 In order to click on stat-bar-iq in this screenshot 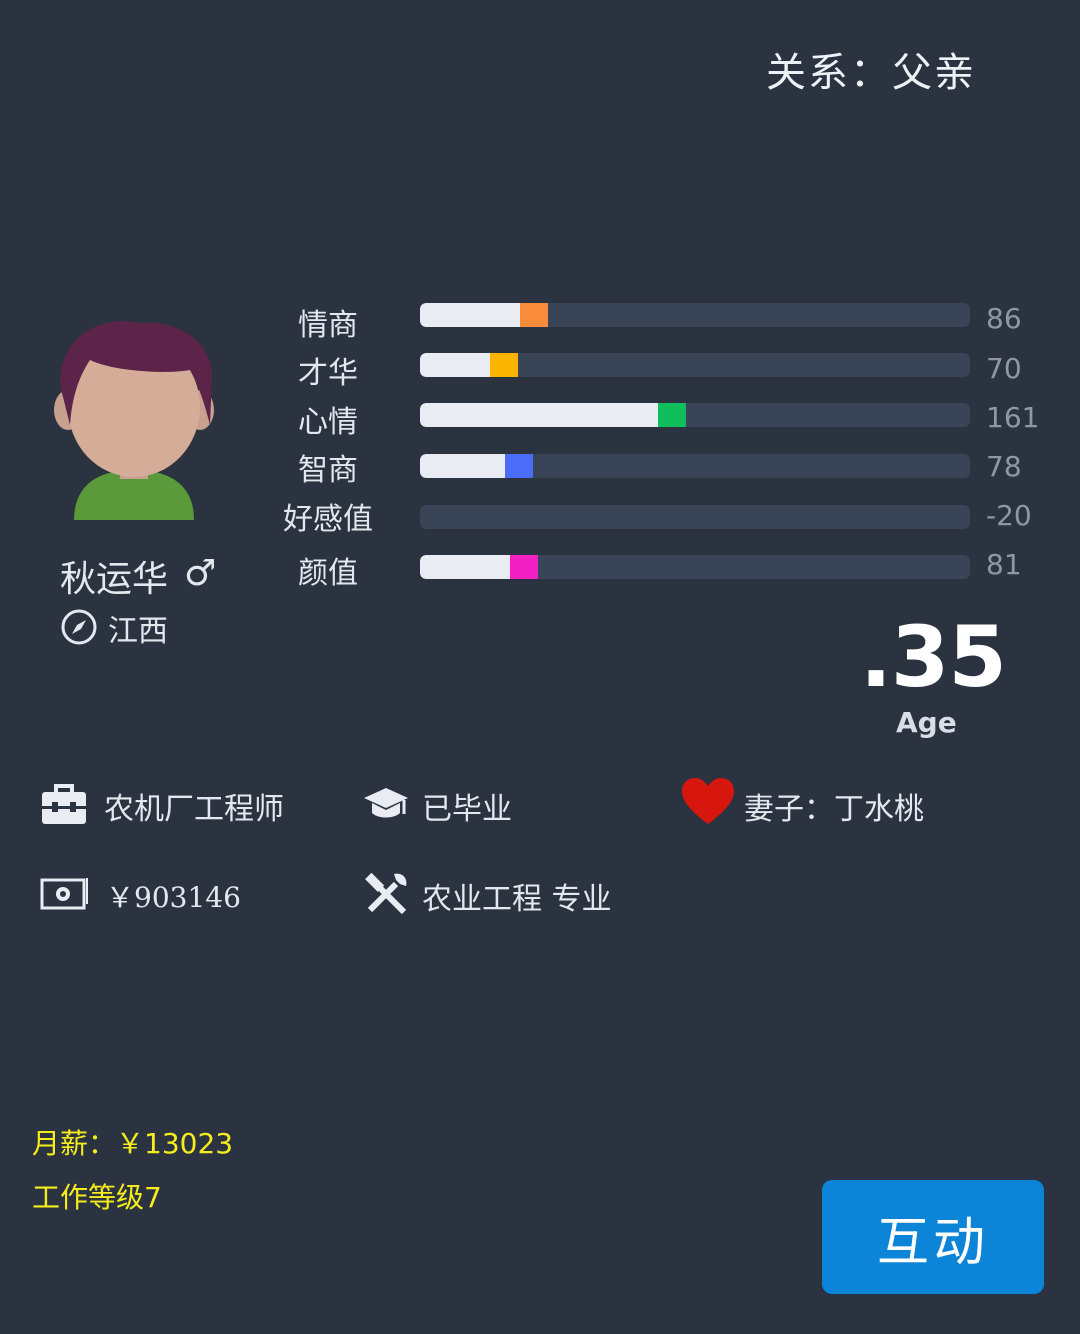, I will do `click(695, 466)`.